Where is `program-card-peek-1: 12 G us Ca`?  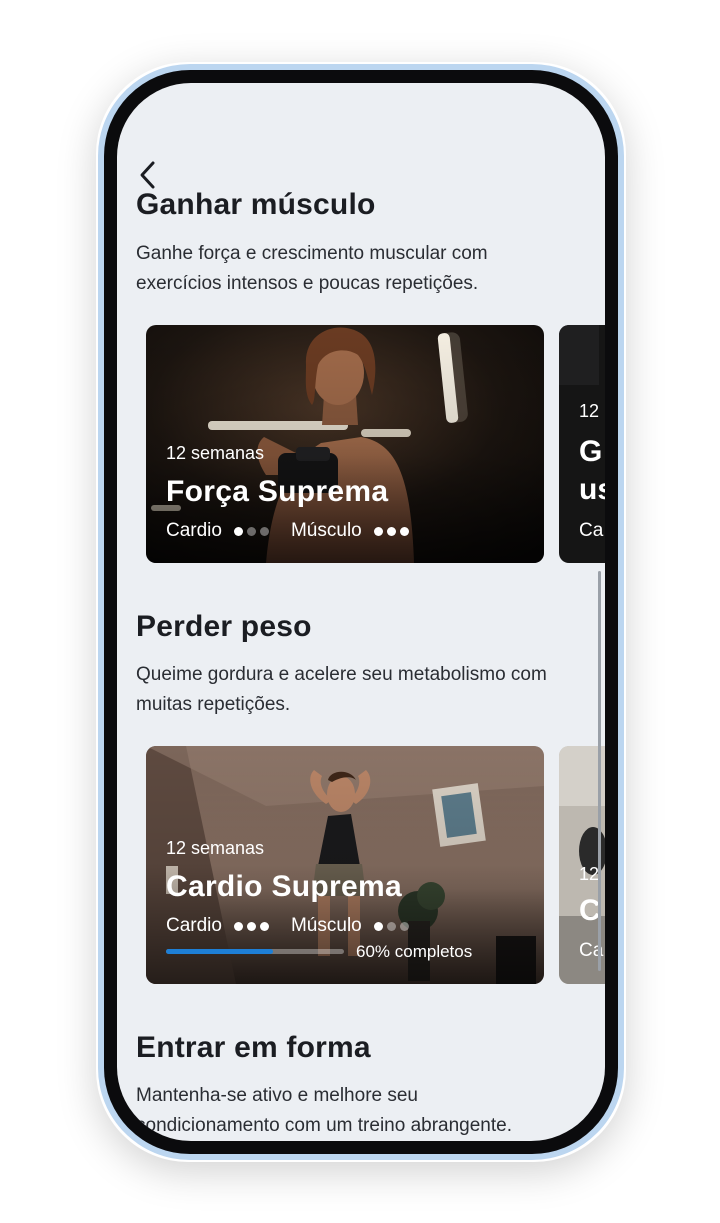
program-card-peek-1: 12 G us Ca is located at coordinates (582, 444).